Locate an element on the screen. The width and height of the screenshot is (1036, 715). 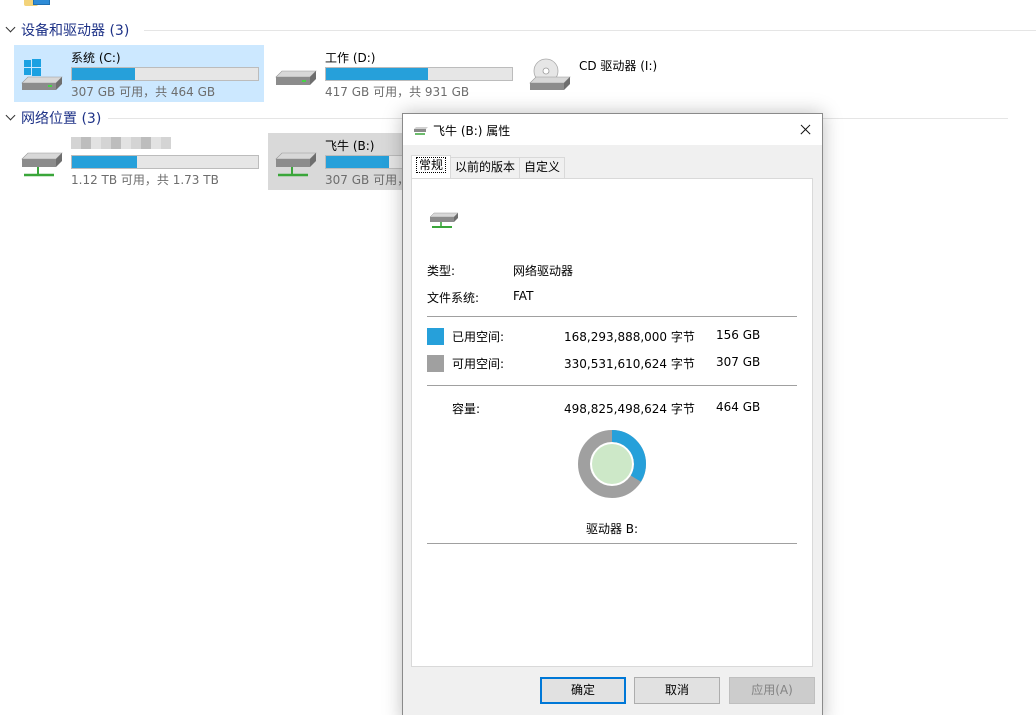
network-drive-tile-1: 1.12 TB 可用，共 1.73 TB is located at coordinates (139, 161).